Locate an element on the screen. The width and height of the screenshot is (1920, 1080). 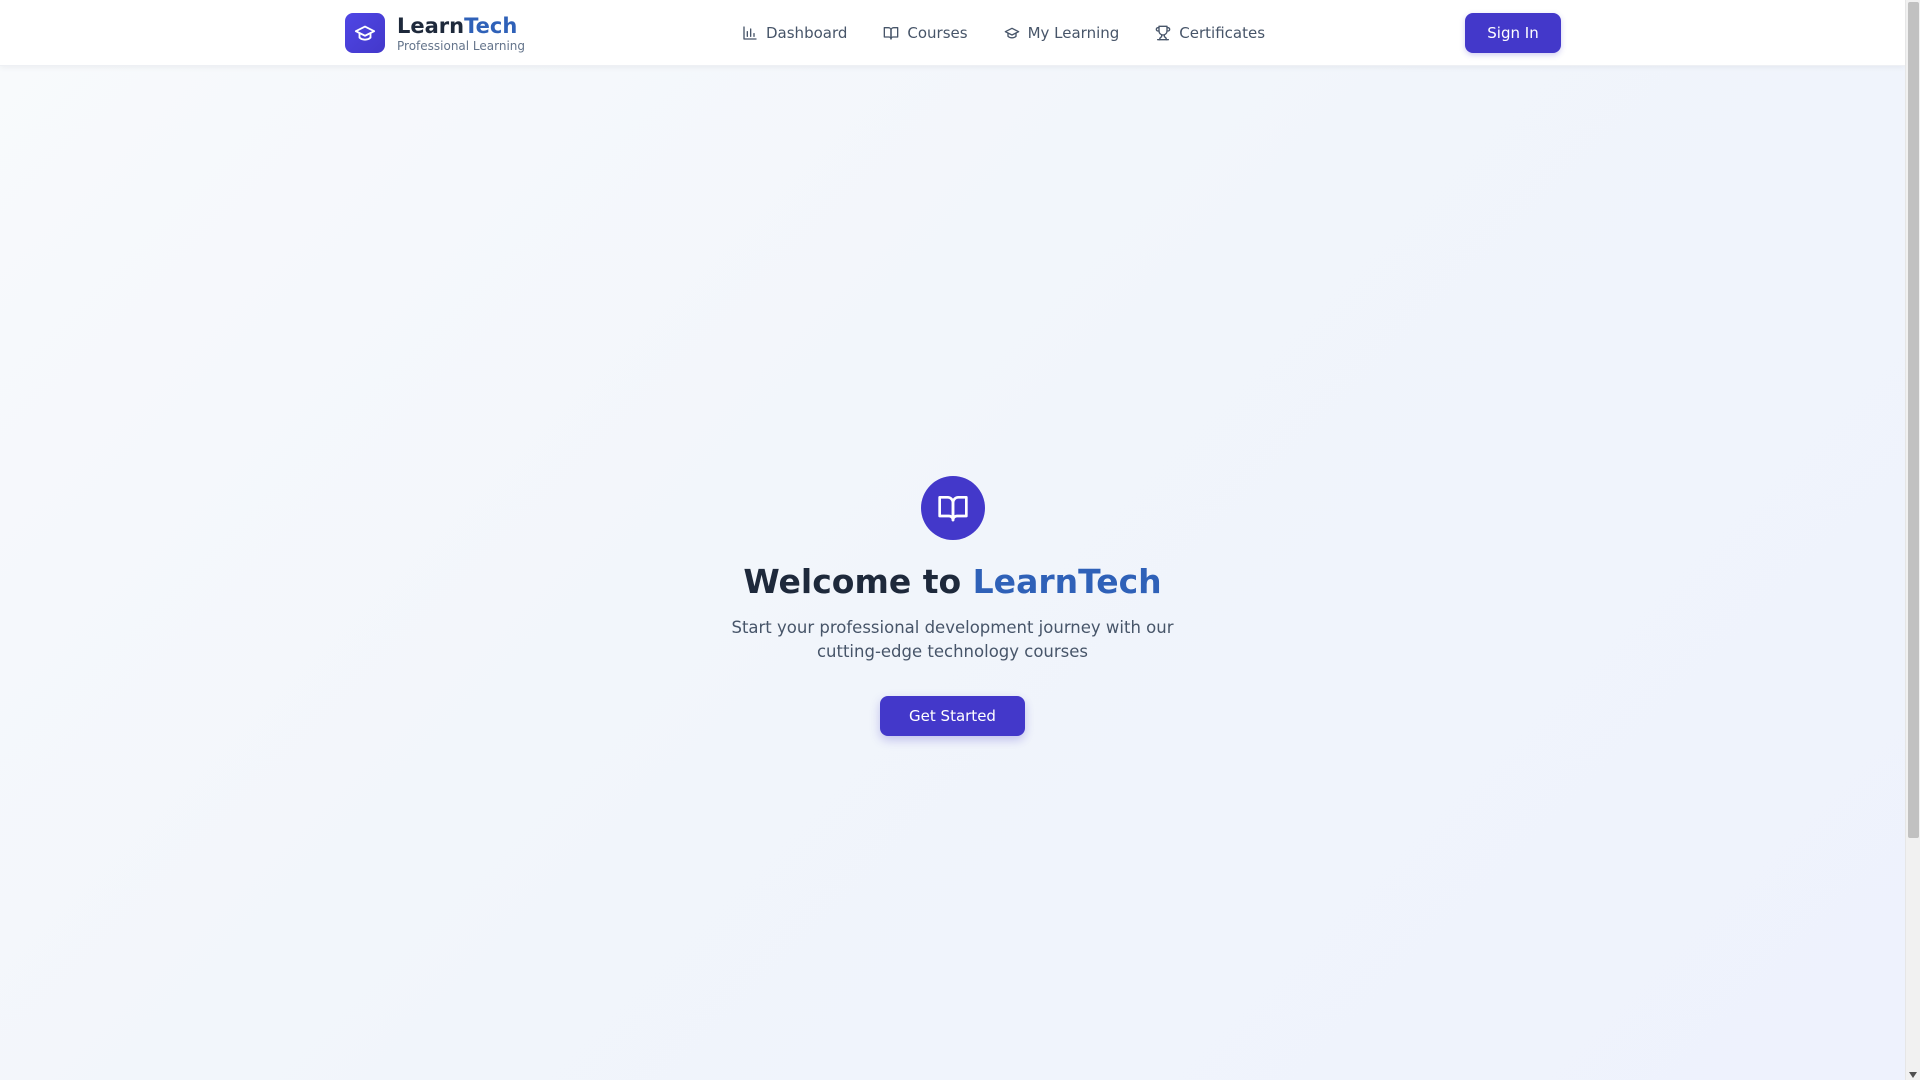
nav-item-dashboard: Dashboard is located at coordinates (794, 33).